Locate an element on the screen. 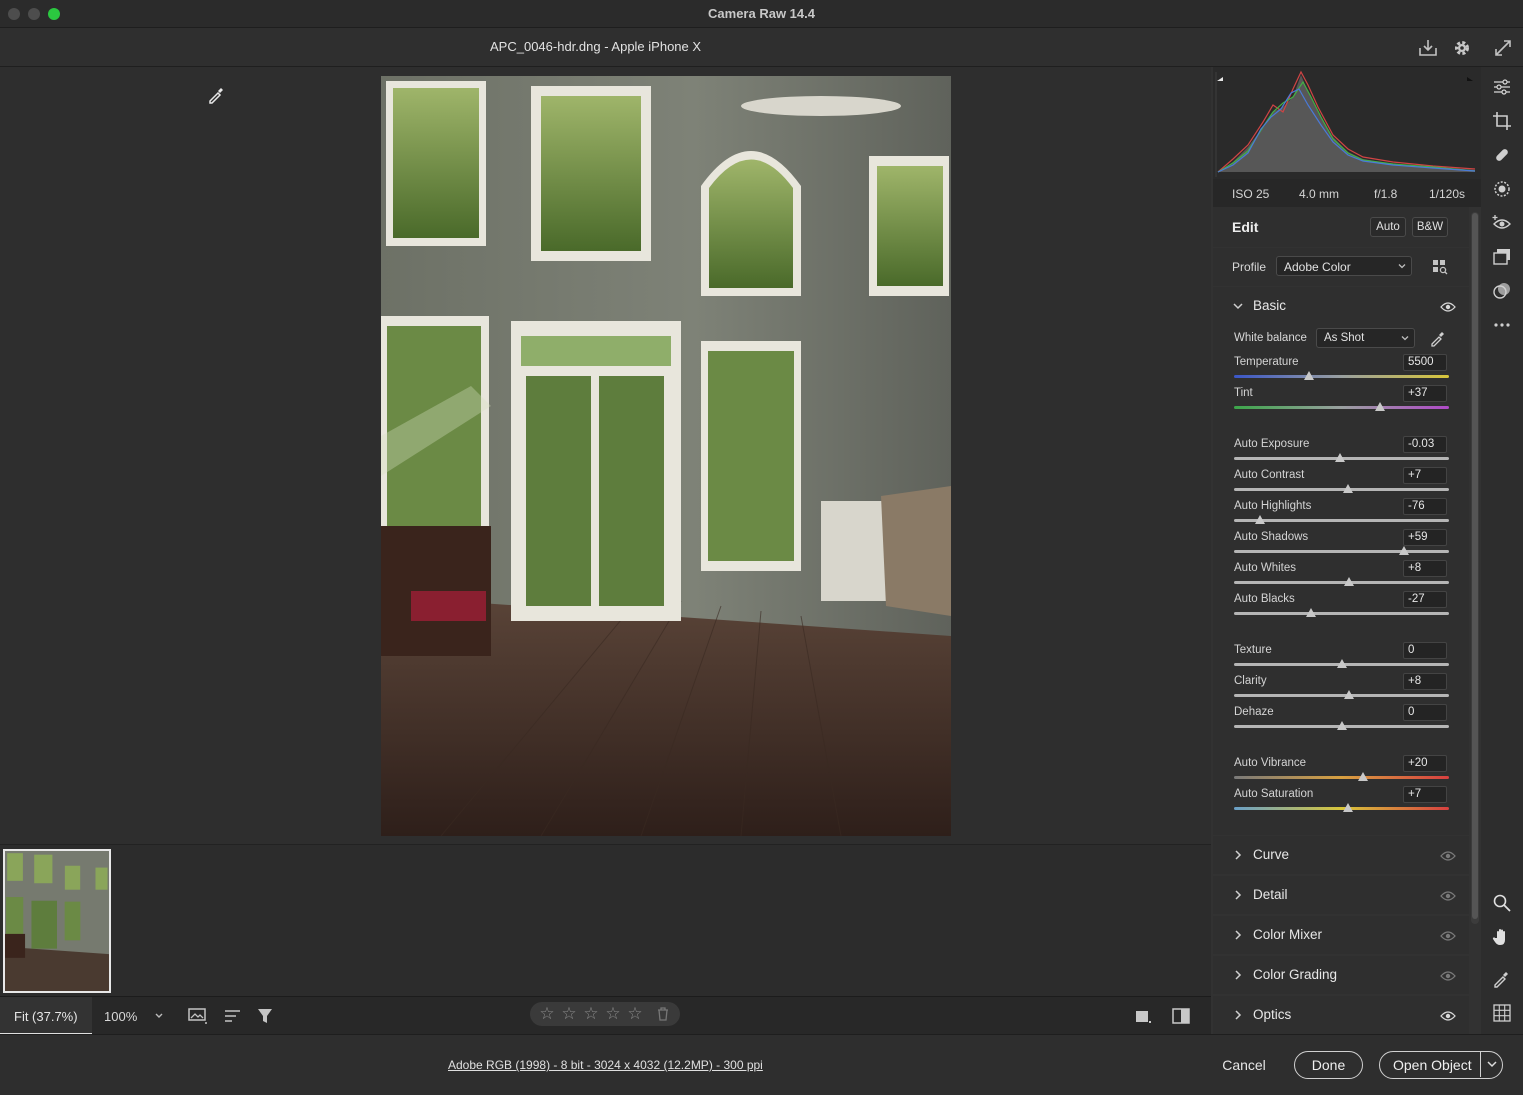 The height and width of the screenshot is (1095, 1523). slider-auto-blacks: Auto Blacks -27 is located at coordinates (1341, 607).